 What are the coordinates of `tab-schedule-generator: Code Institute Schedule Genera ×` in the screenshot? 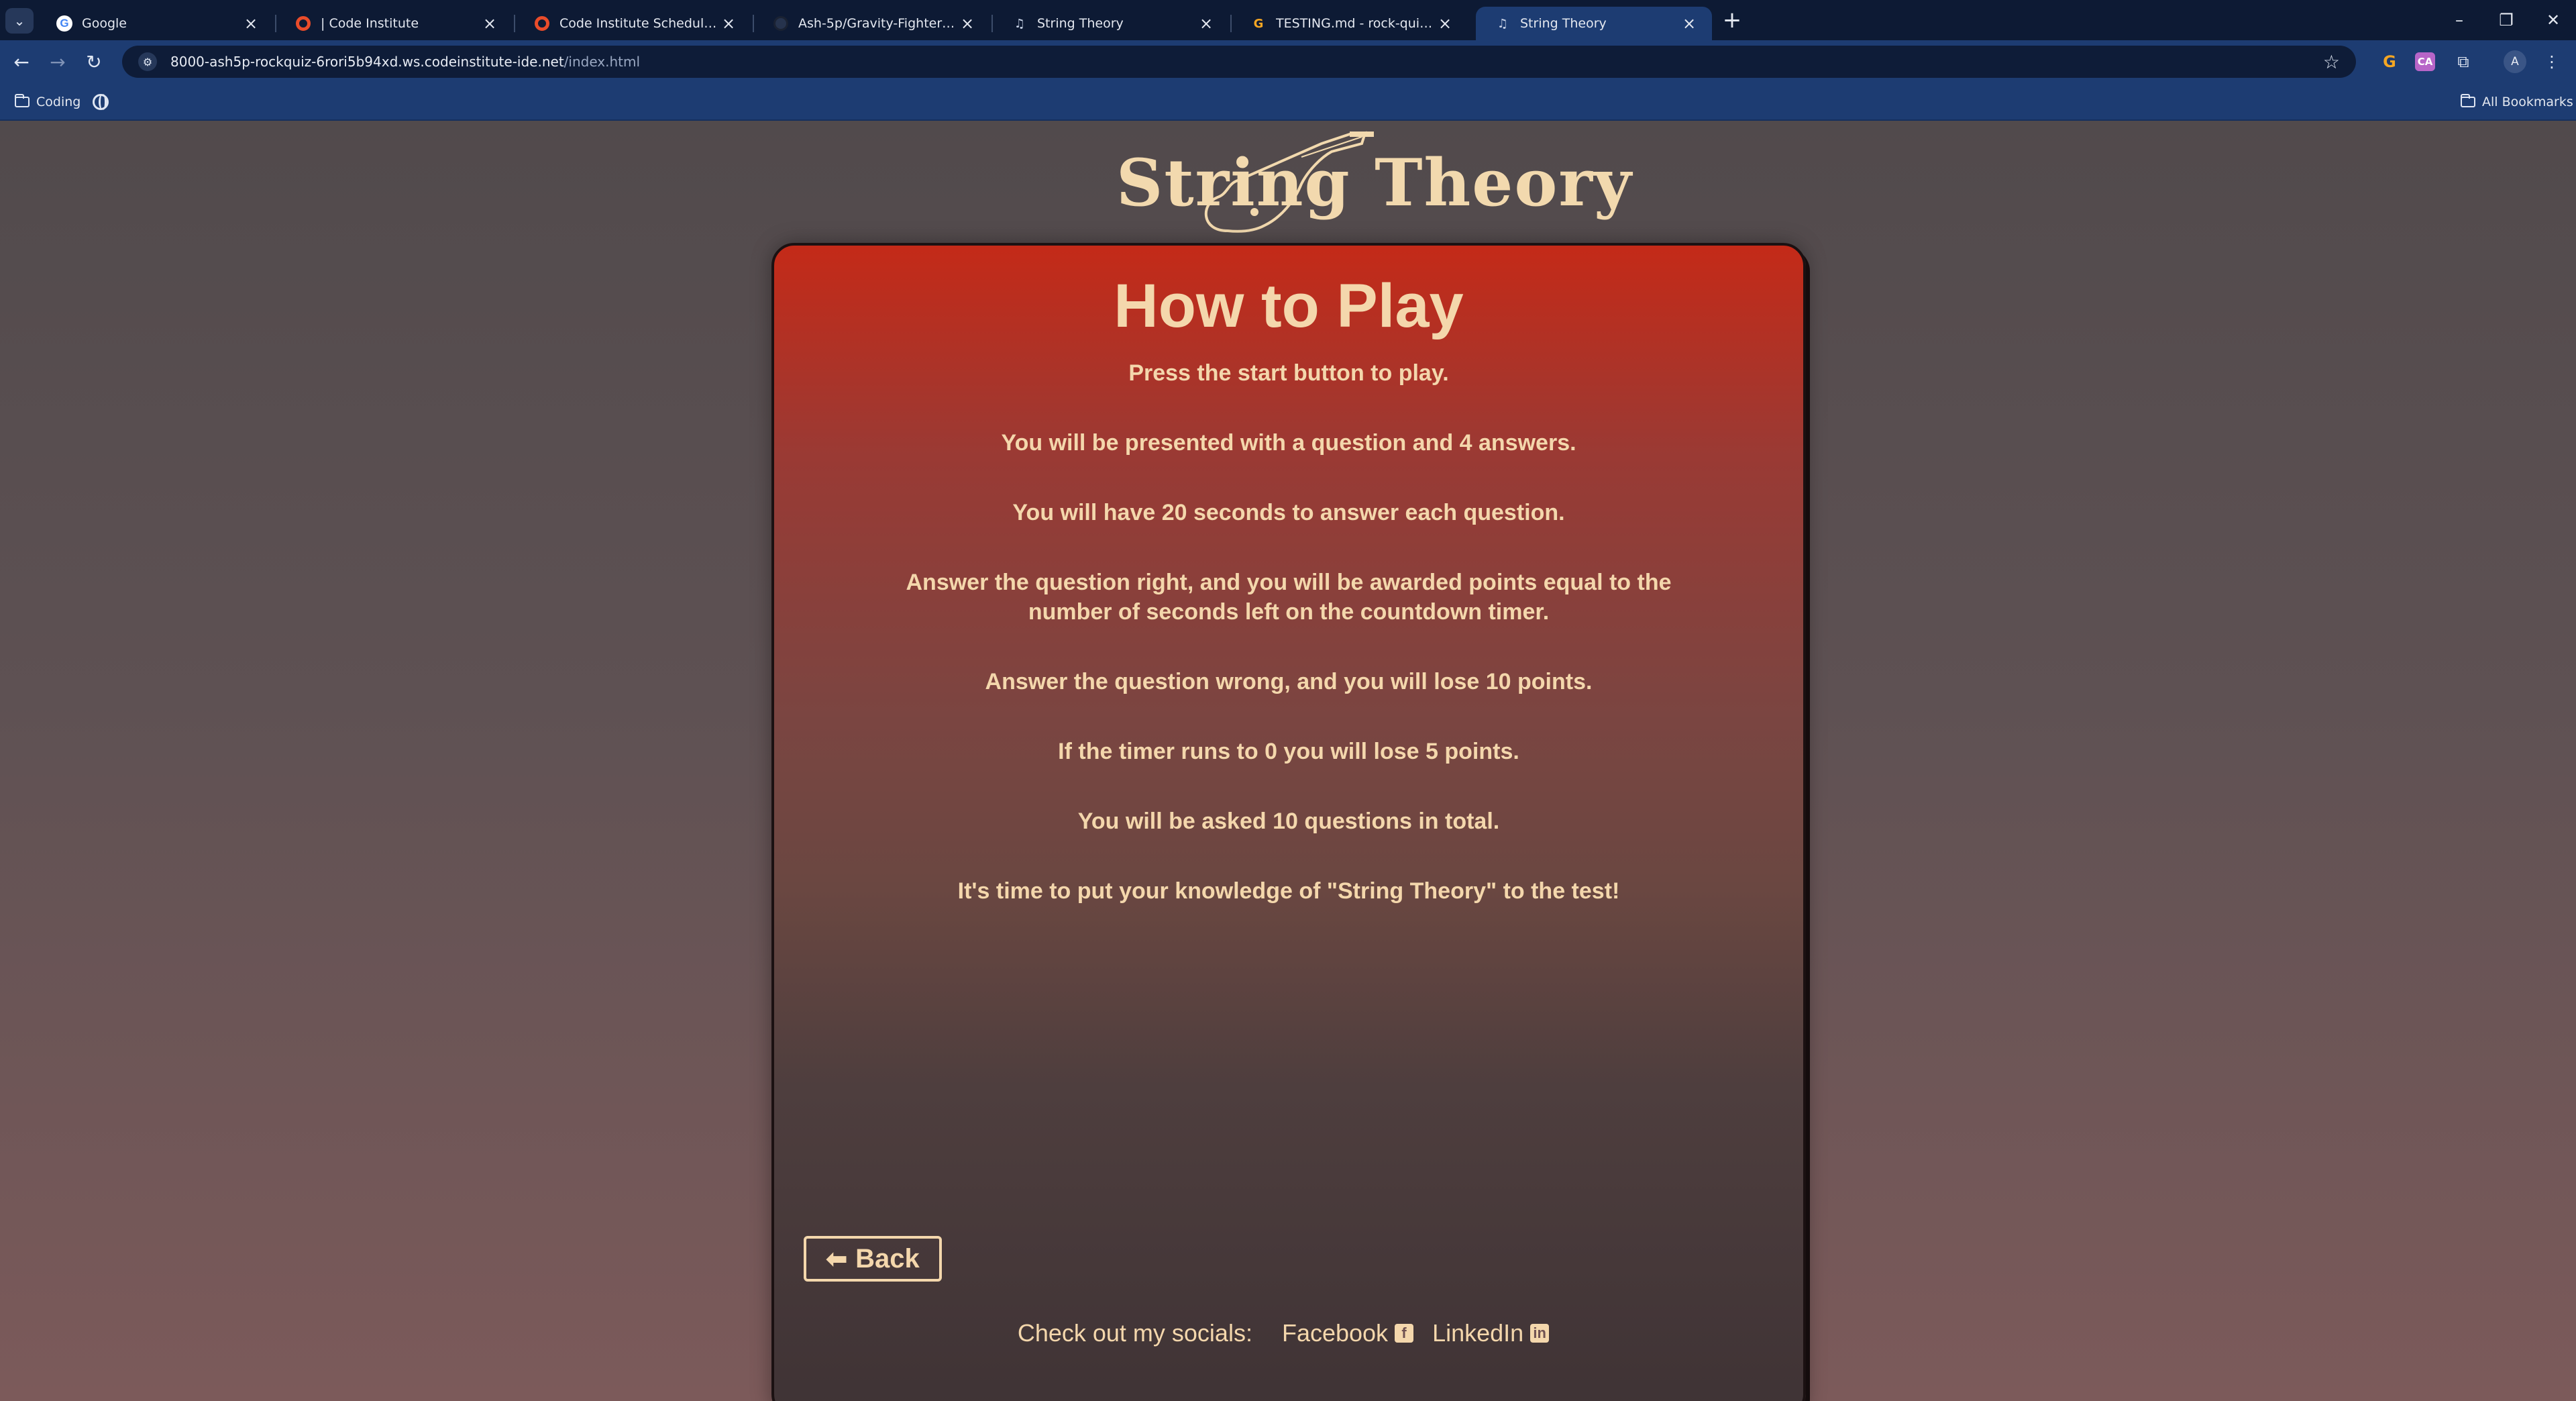 It's located at (633, 23).